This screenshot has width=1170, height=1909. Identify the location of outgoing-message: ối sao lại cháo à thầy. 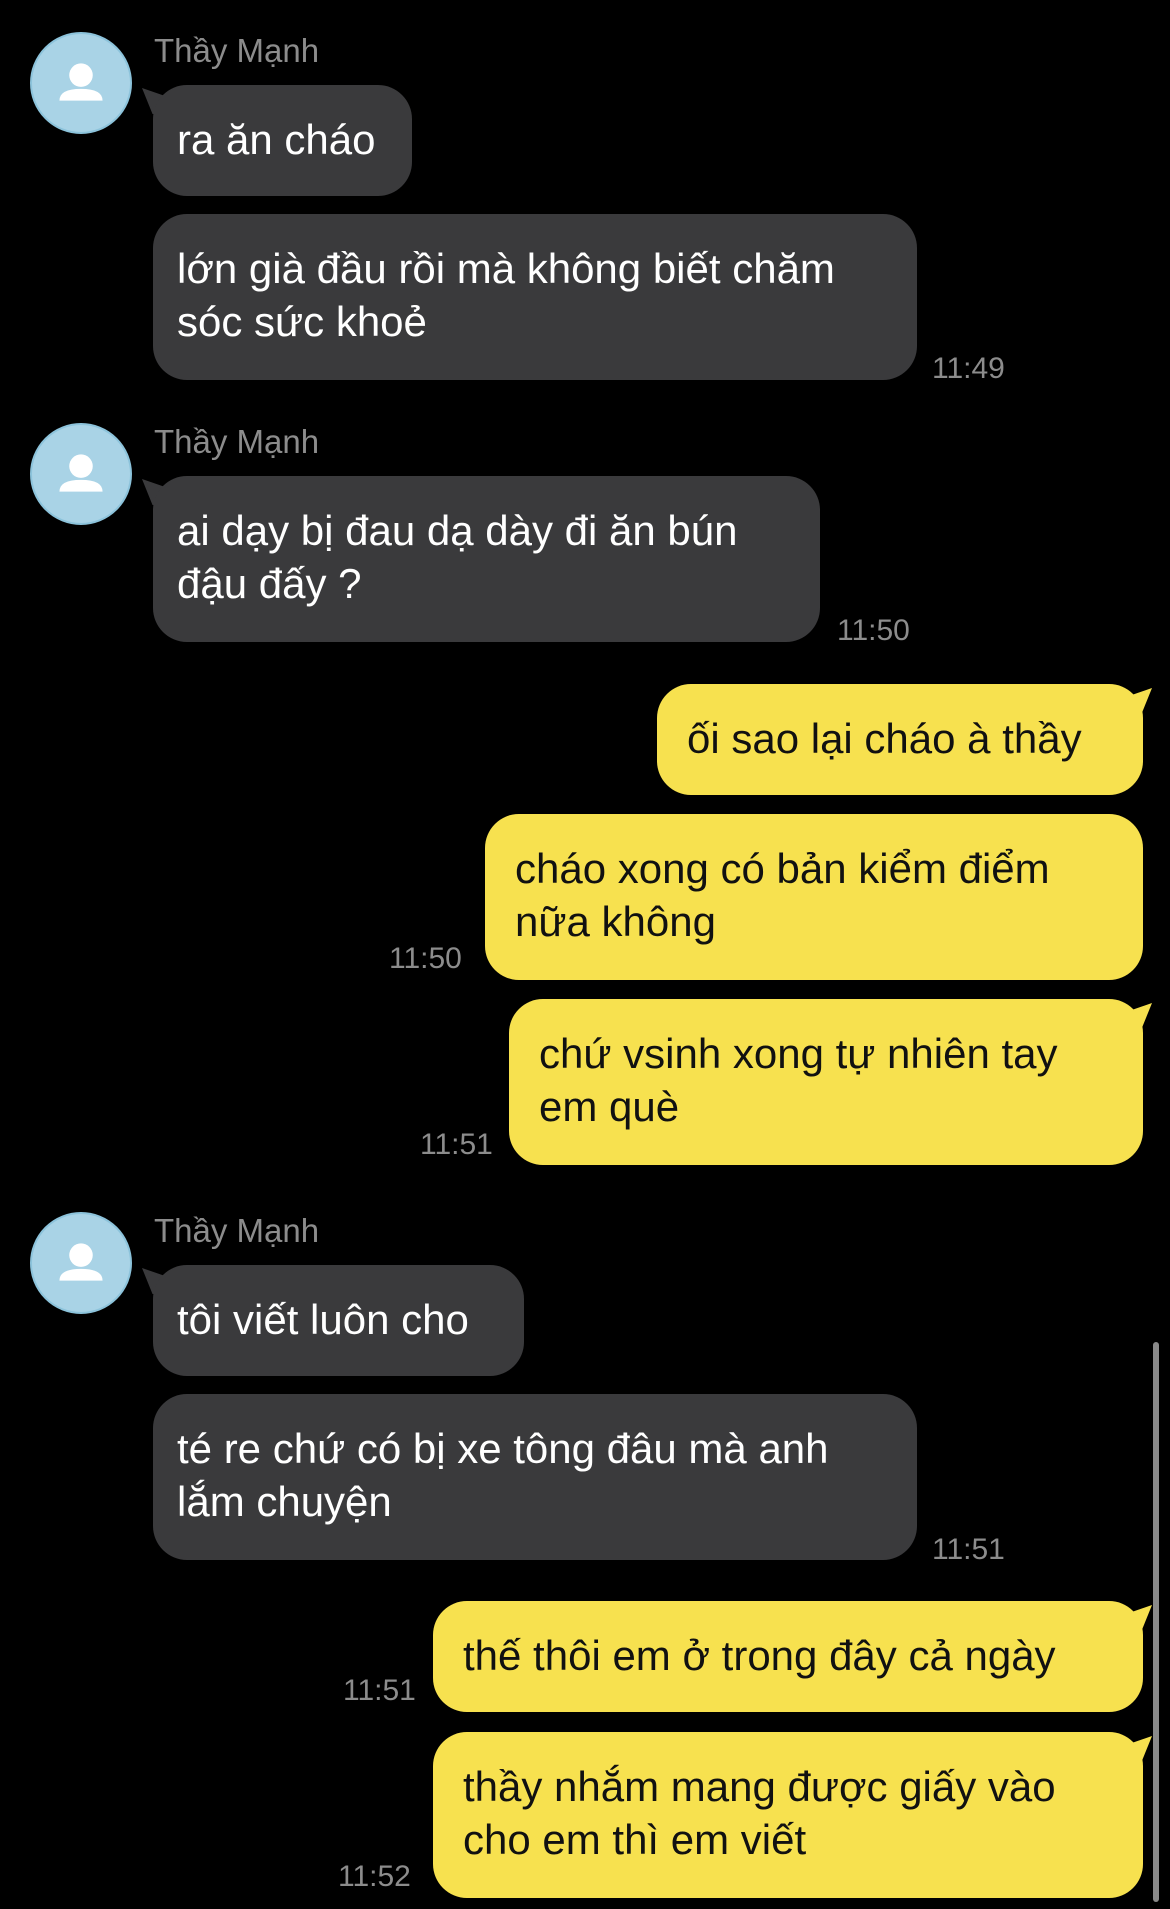
(900, 739).